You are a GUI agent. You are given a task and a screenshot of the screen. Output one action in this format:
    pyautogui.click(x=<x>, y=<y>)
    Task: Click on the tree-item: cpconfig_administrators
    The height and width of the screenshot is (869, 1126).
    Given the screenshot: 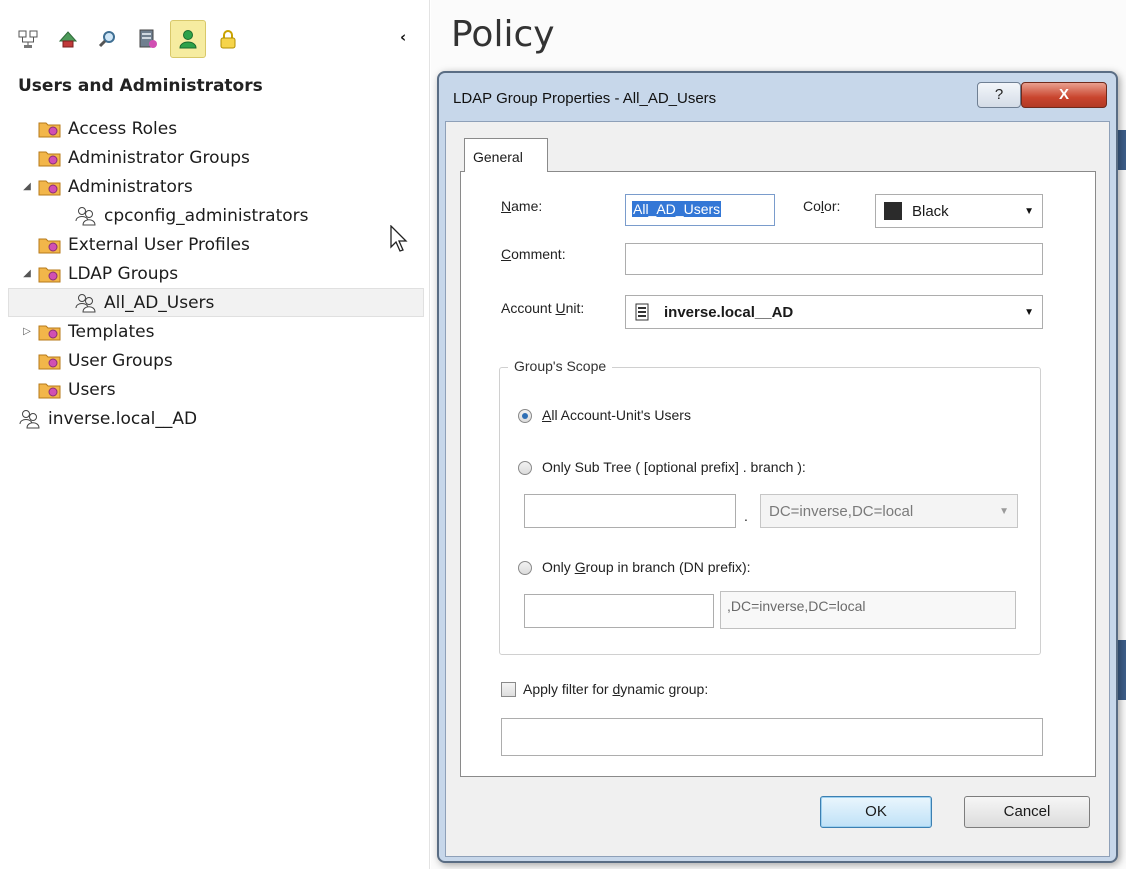 What is the action you would take?
    pyautogui.click(x=215, y=215)
    